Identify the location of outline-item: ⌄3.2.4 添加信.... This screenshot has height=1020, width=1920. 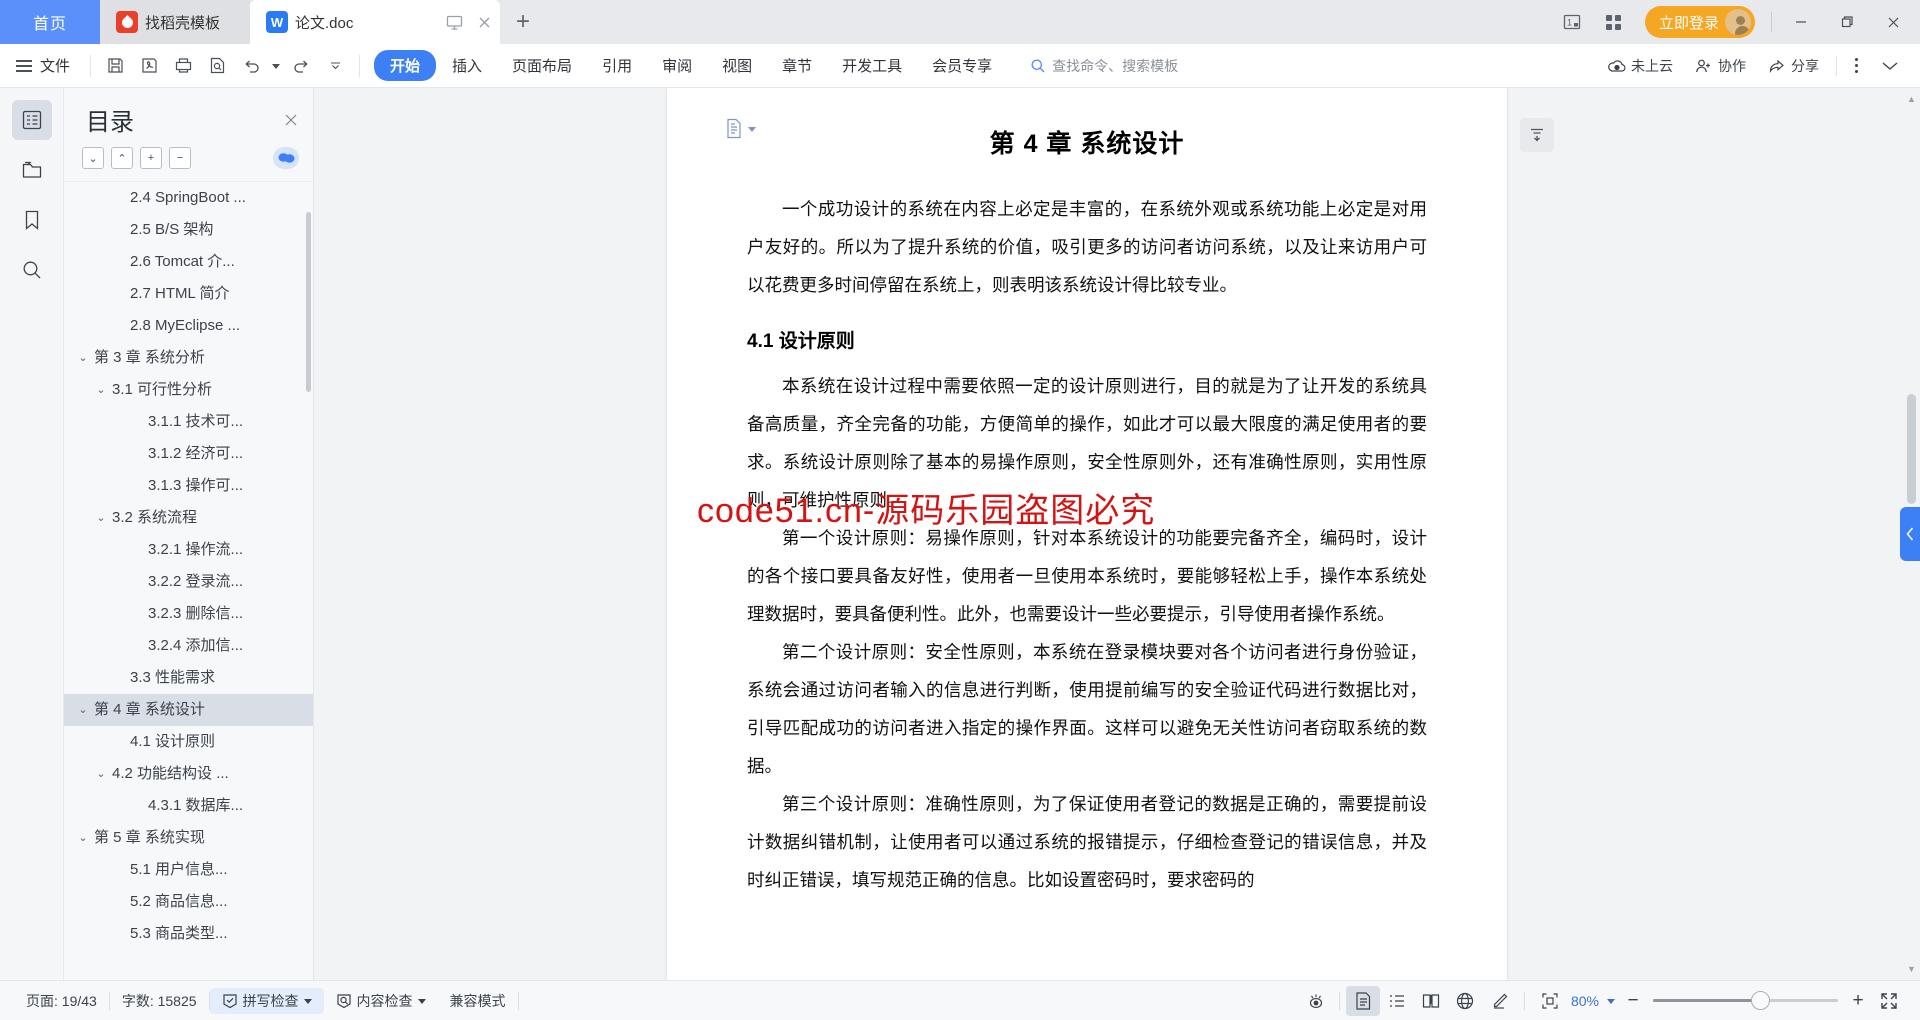
(188, 646).